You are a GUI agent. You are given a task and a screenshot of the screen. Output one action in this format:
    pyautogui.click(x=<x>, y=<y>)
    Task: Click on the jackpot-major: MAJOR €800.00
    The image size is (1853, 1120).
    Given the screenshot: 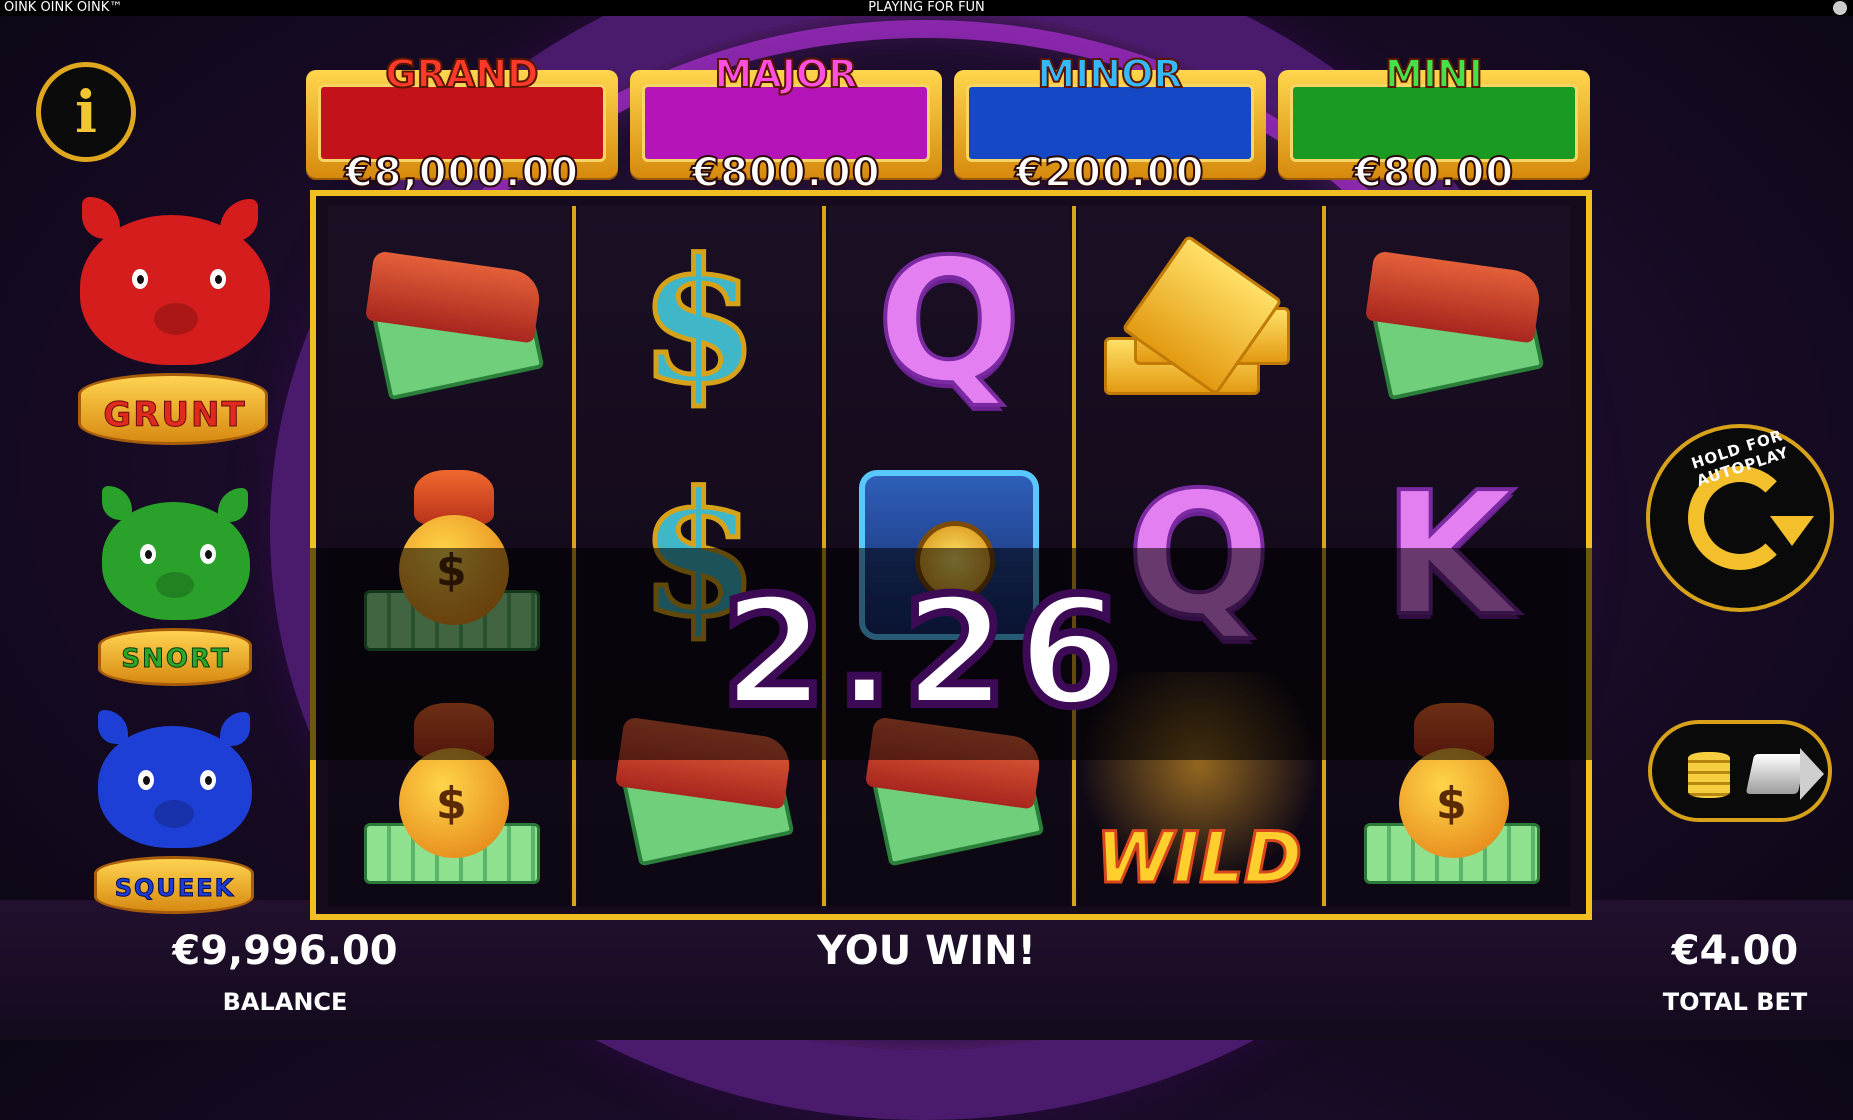 What is the action you would take?
    pyautogui.click(x=786, y=123)
    